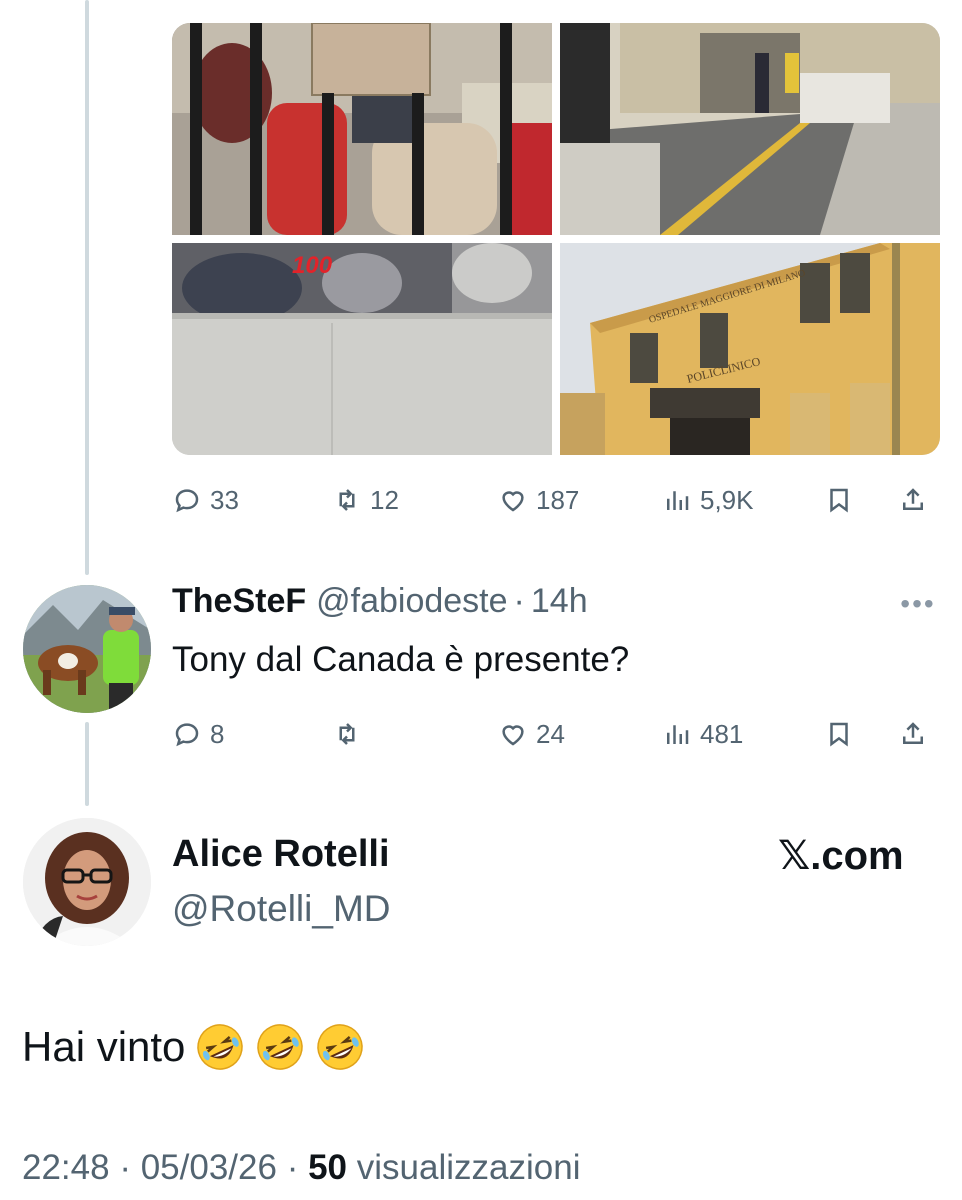 The height and width of the screenshot is (1200, 962). Describe the element at coordinates (401, 659) in the screenshot. I see `reply-text: Tony dal Canada è presente?` at that location.